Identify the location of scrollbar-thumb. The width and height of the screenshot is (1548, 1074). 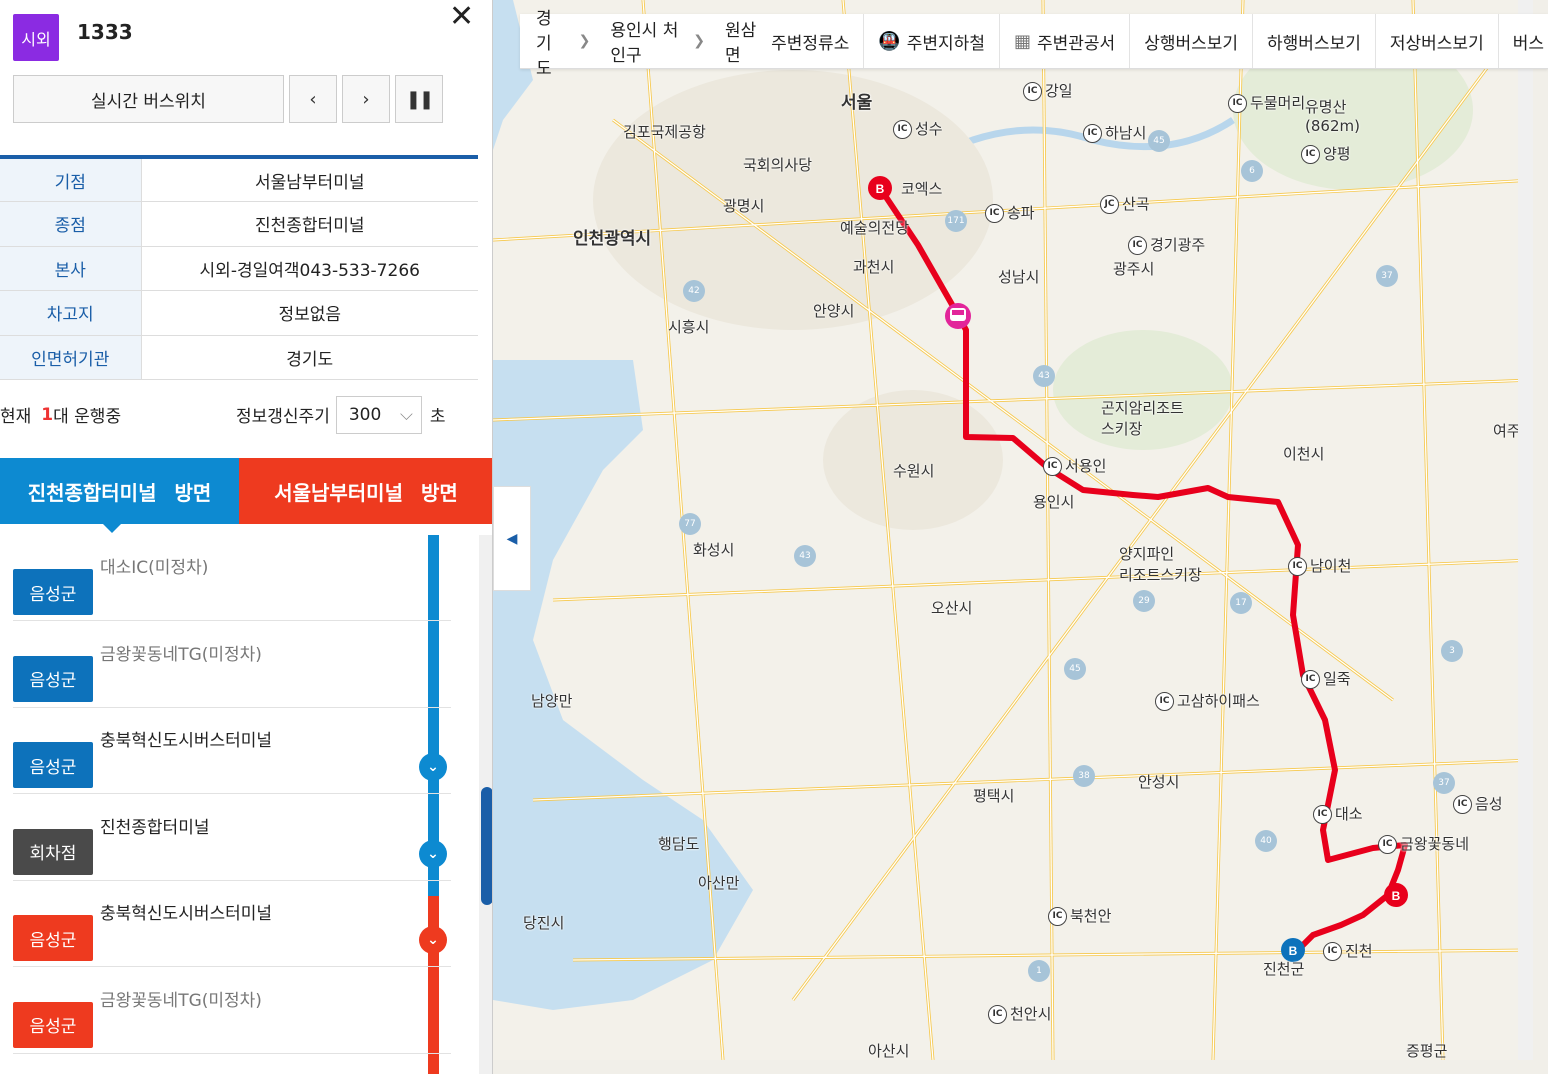
(486, 846).